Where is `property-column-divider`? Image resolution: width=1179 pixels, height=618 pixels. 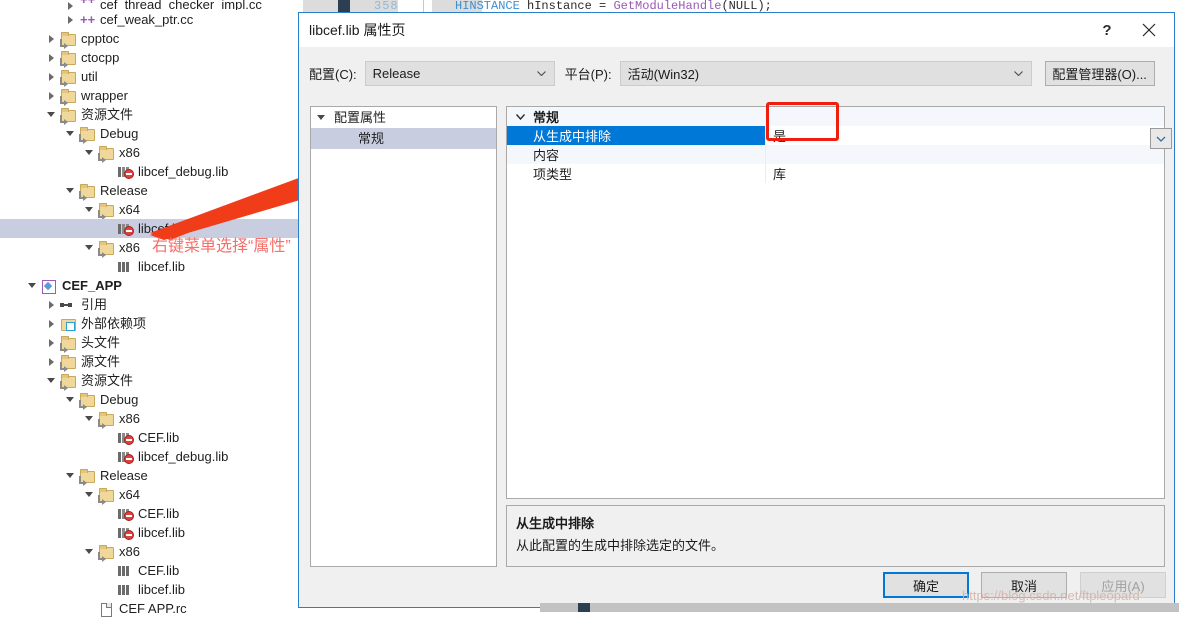 property-column-divider is located at coordinates (765, 173).